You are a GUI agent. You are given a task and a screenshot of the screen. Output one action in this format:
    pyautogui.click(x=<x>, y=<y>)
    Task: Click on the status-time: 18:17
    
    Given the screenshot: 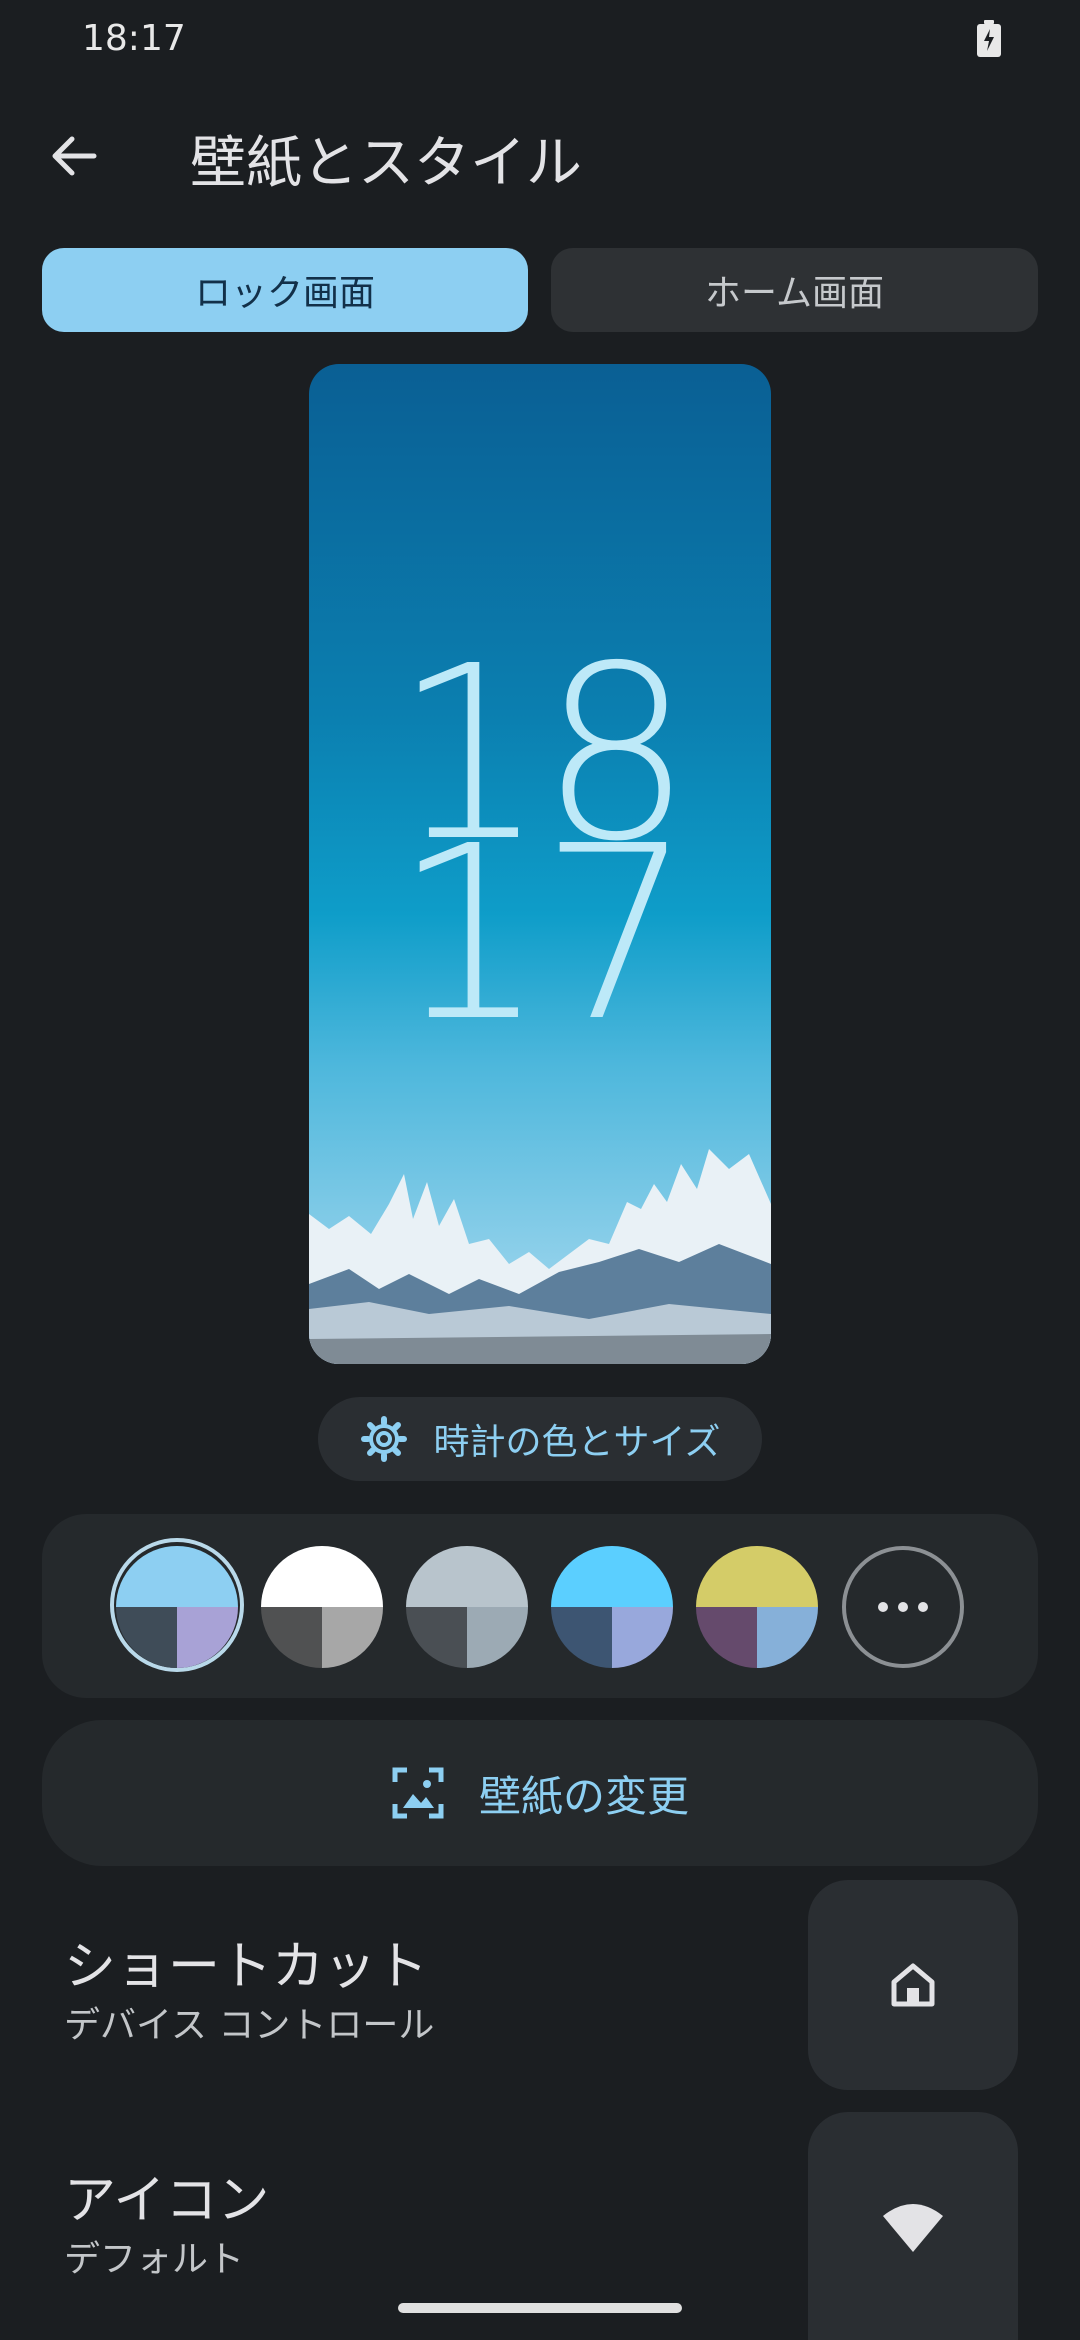 What is the action you would take?
    pyautogui.click(x=134, y=38)
    